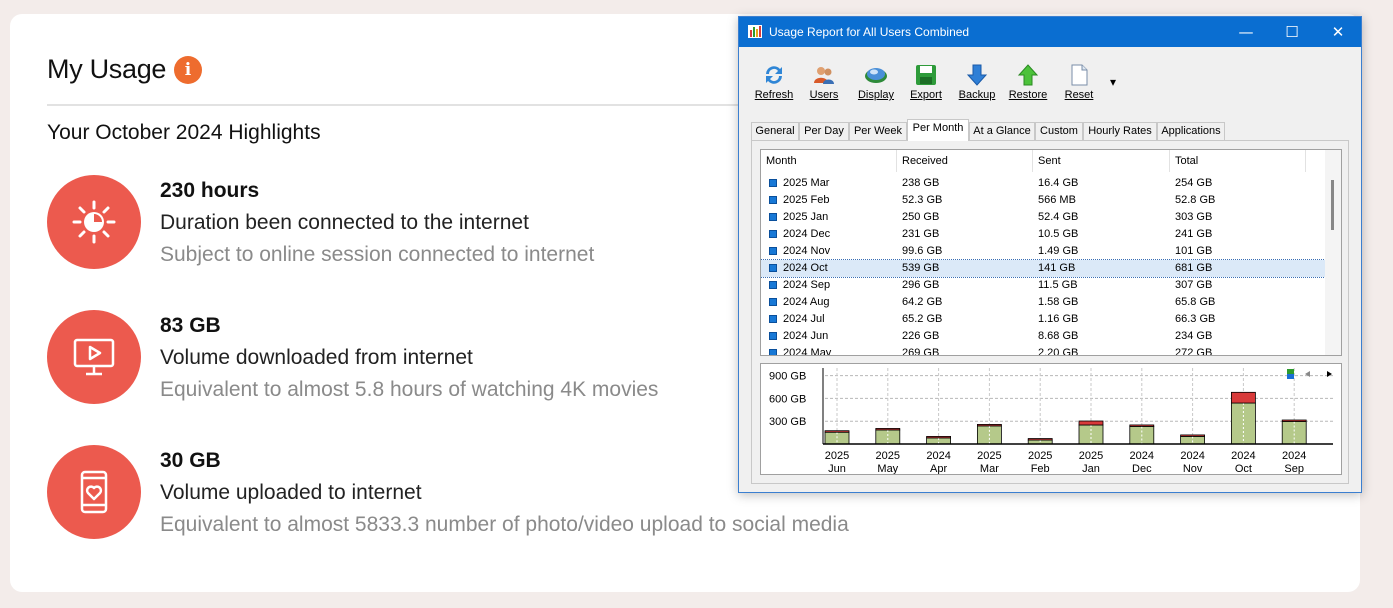  I want to click on cell-total: 303 GB, so click(1194, 217).